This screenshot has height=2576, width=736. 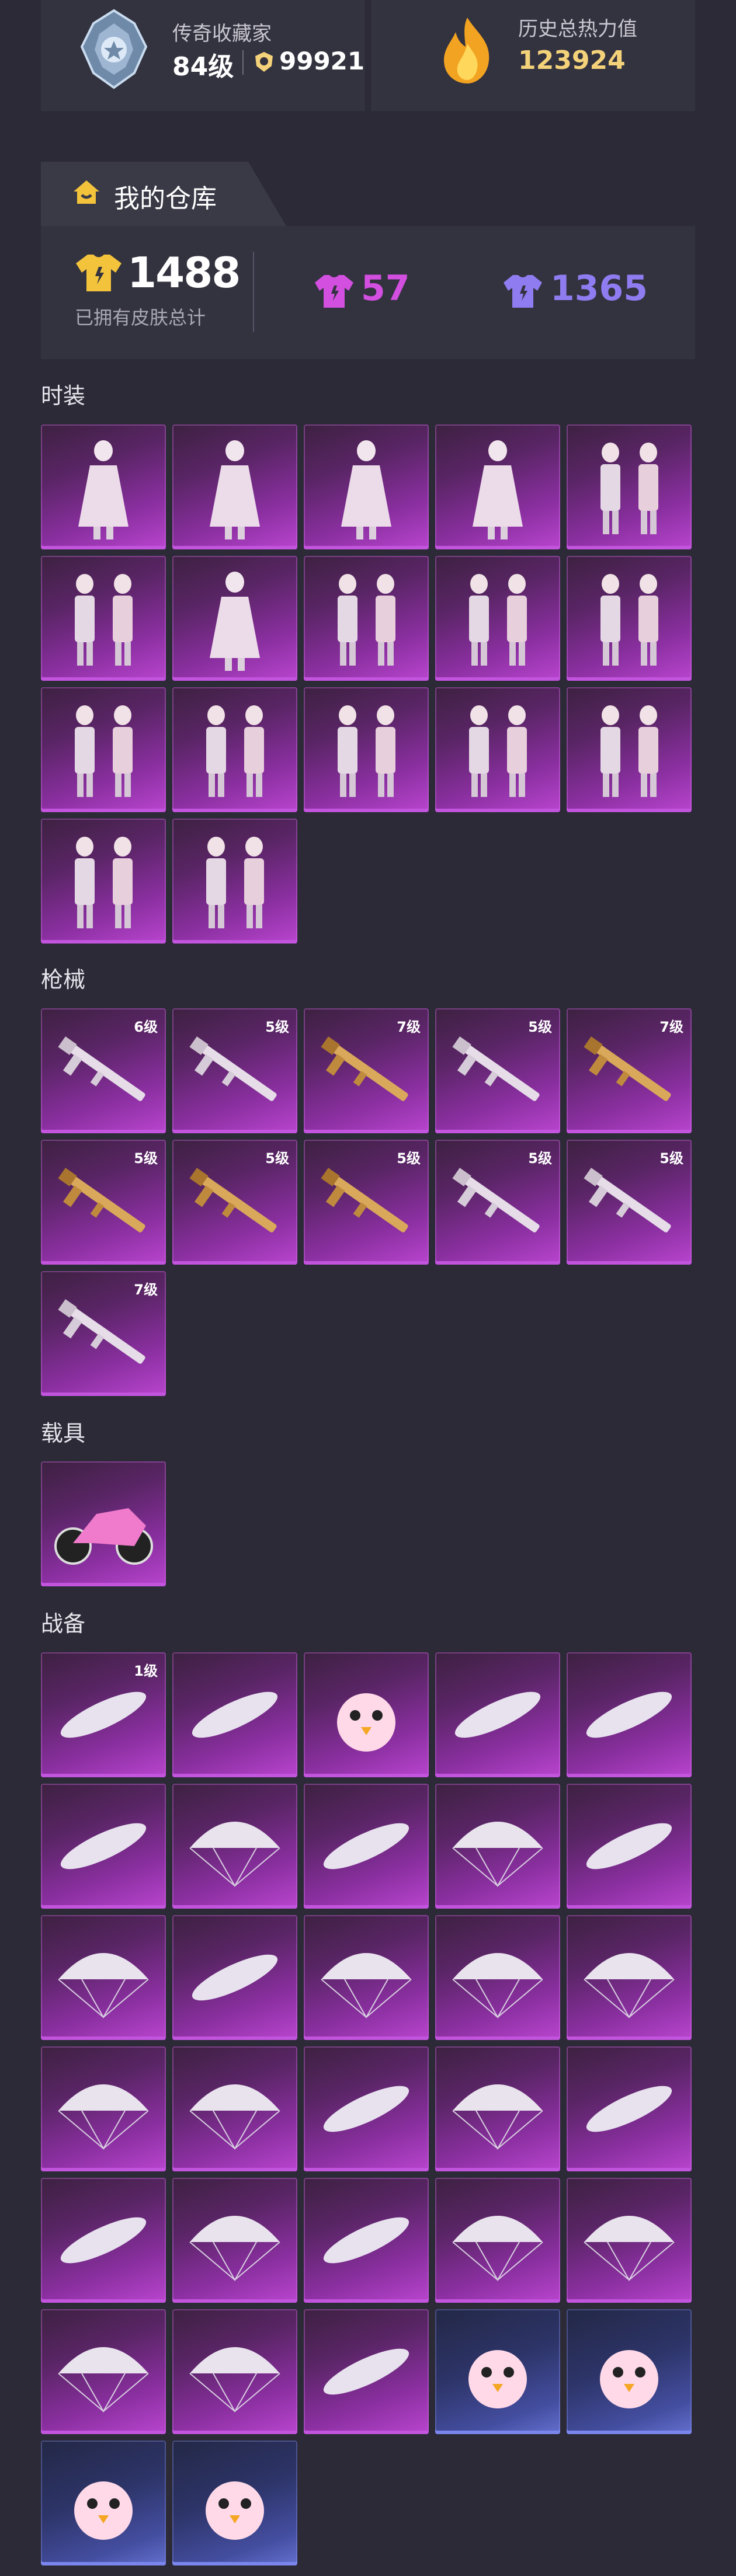 I want to click on heat-card: 历史总热力值 123924, so click(x=533, y=55).